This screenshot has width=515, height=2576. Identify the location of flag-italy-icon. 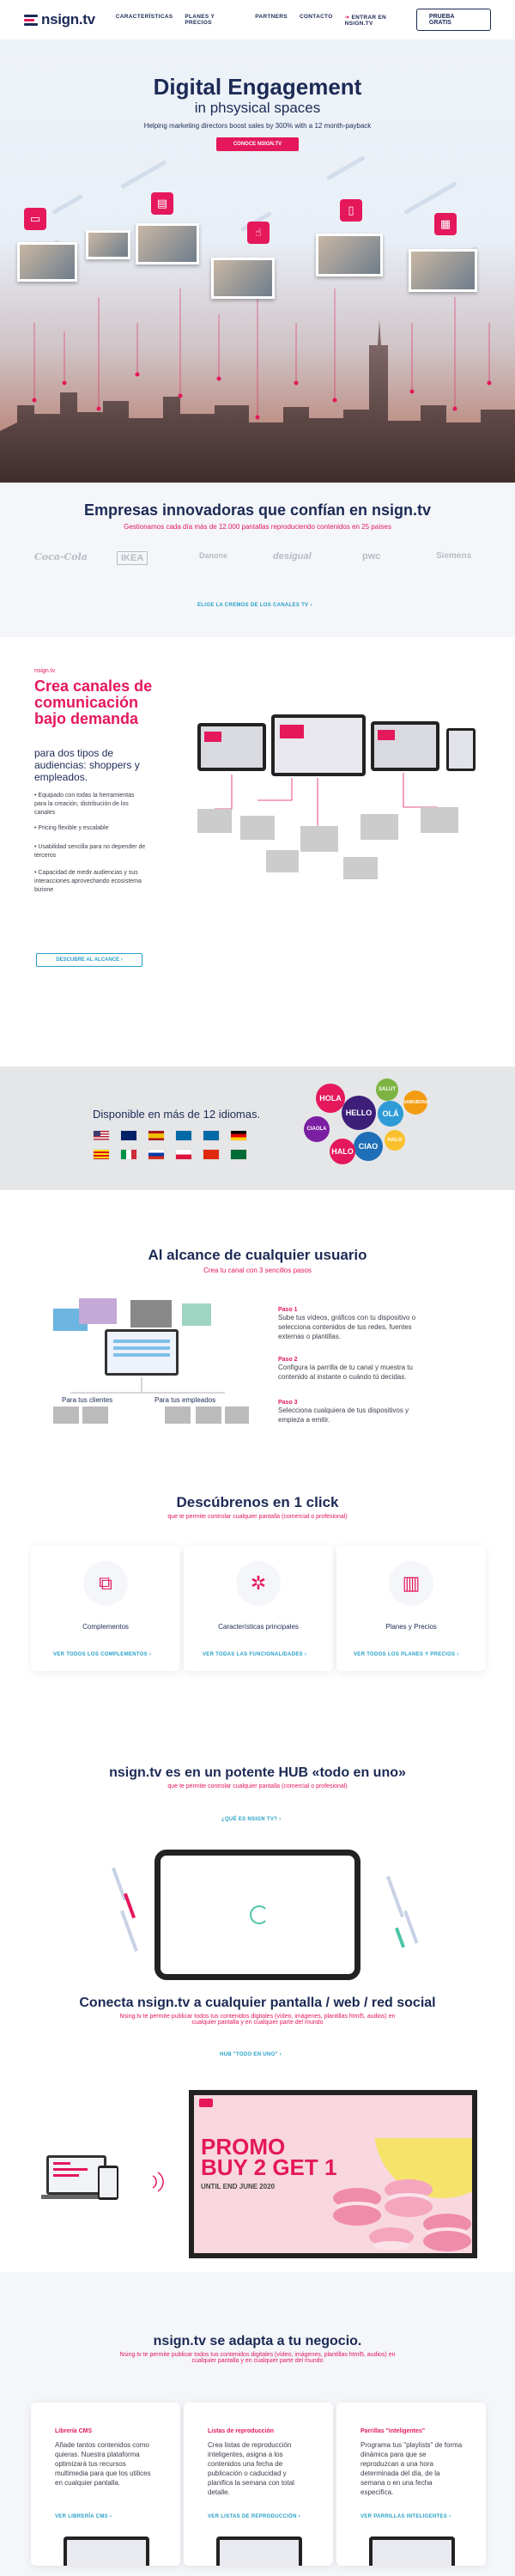
(128, 1155).